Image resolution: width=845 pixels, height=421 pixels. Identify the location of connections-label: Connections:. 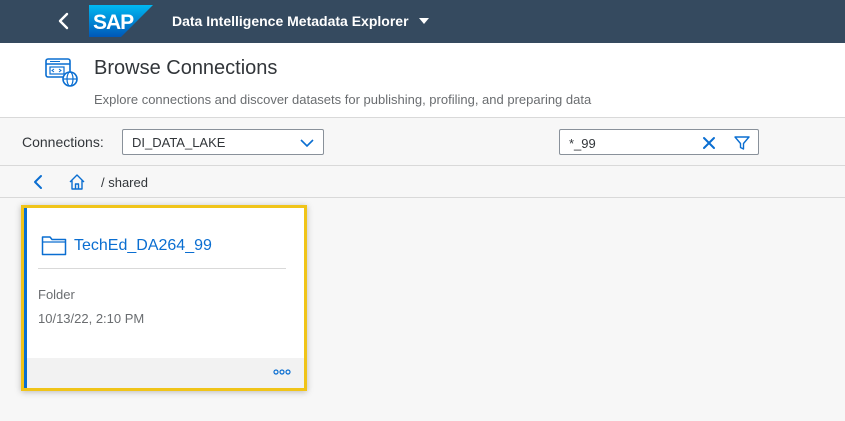
(63, 142).